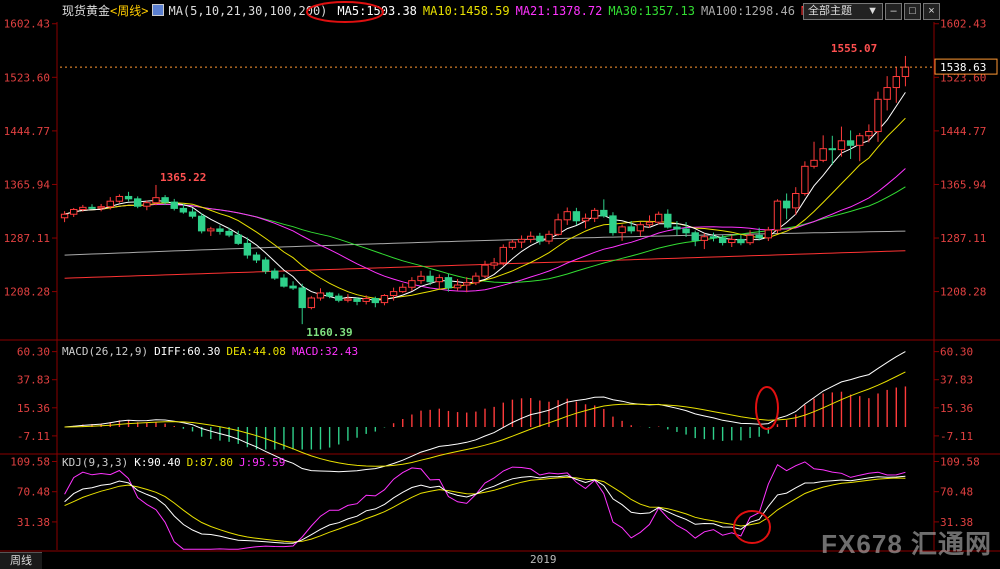 This screenshot has height=569, width=1000. I want to click on price-tick-label-left: 1208.28, so click(27, 292).